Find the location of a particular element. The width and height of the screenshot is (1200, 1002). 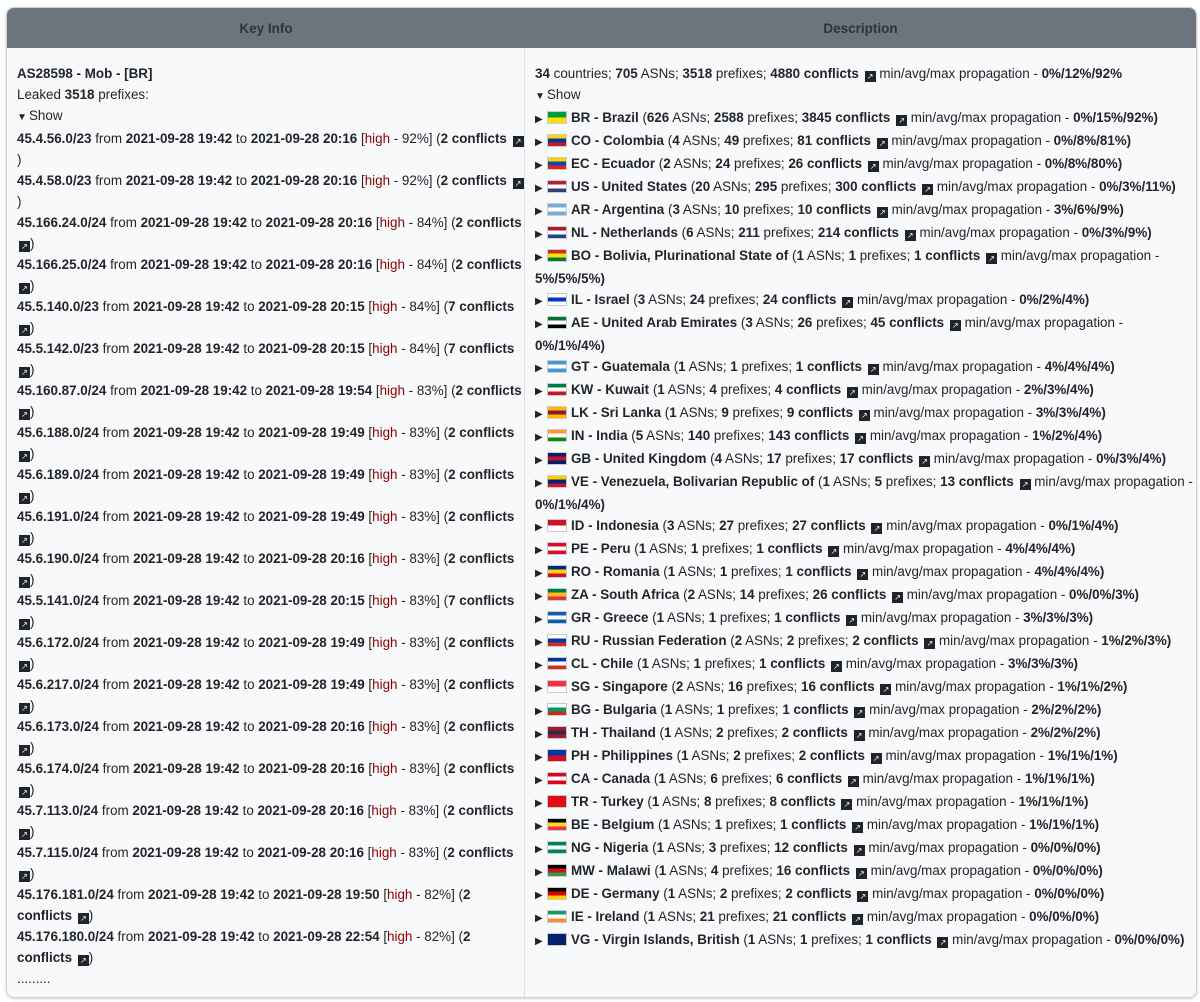

prefix: 45.5.141.0/24 is located at coordinates (58, 600).